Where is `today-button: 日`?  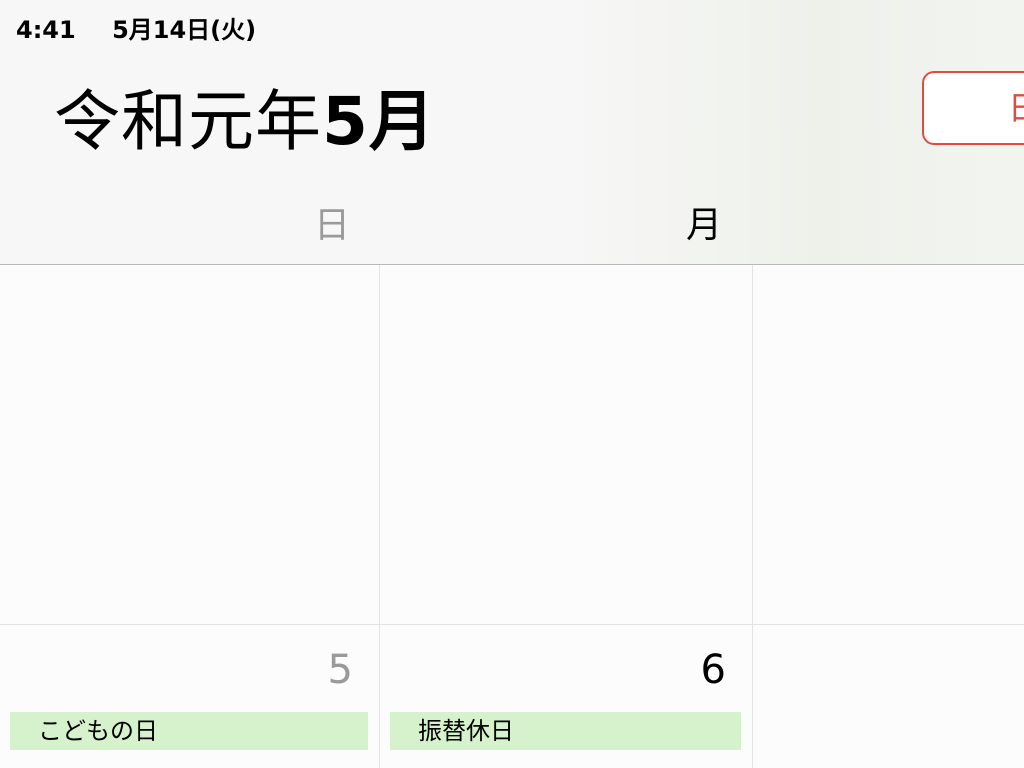
today-button: 日 is located at coordinates (973, 108).